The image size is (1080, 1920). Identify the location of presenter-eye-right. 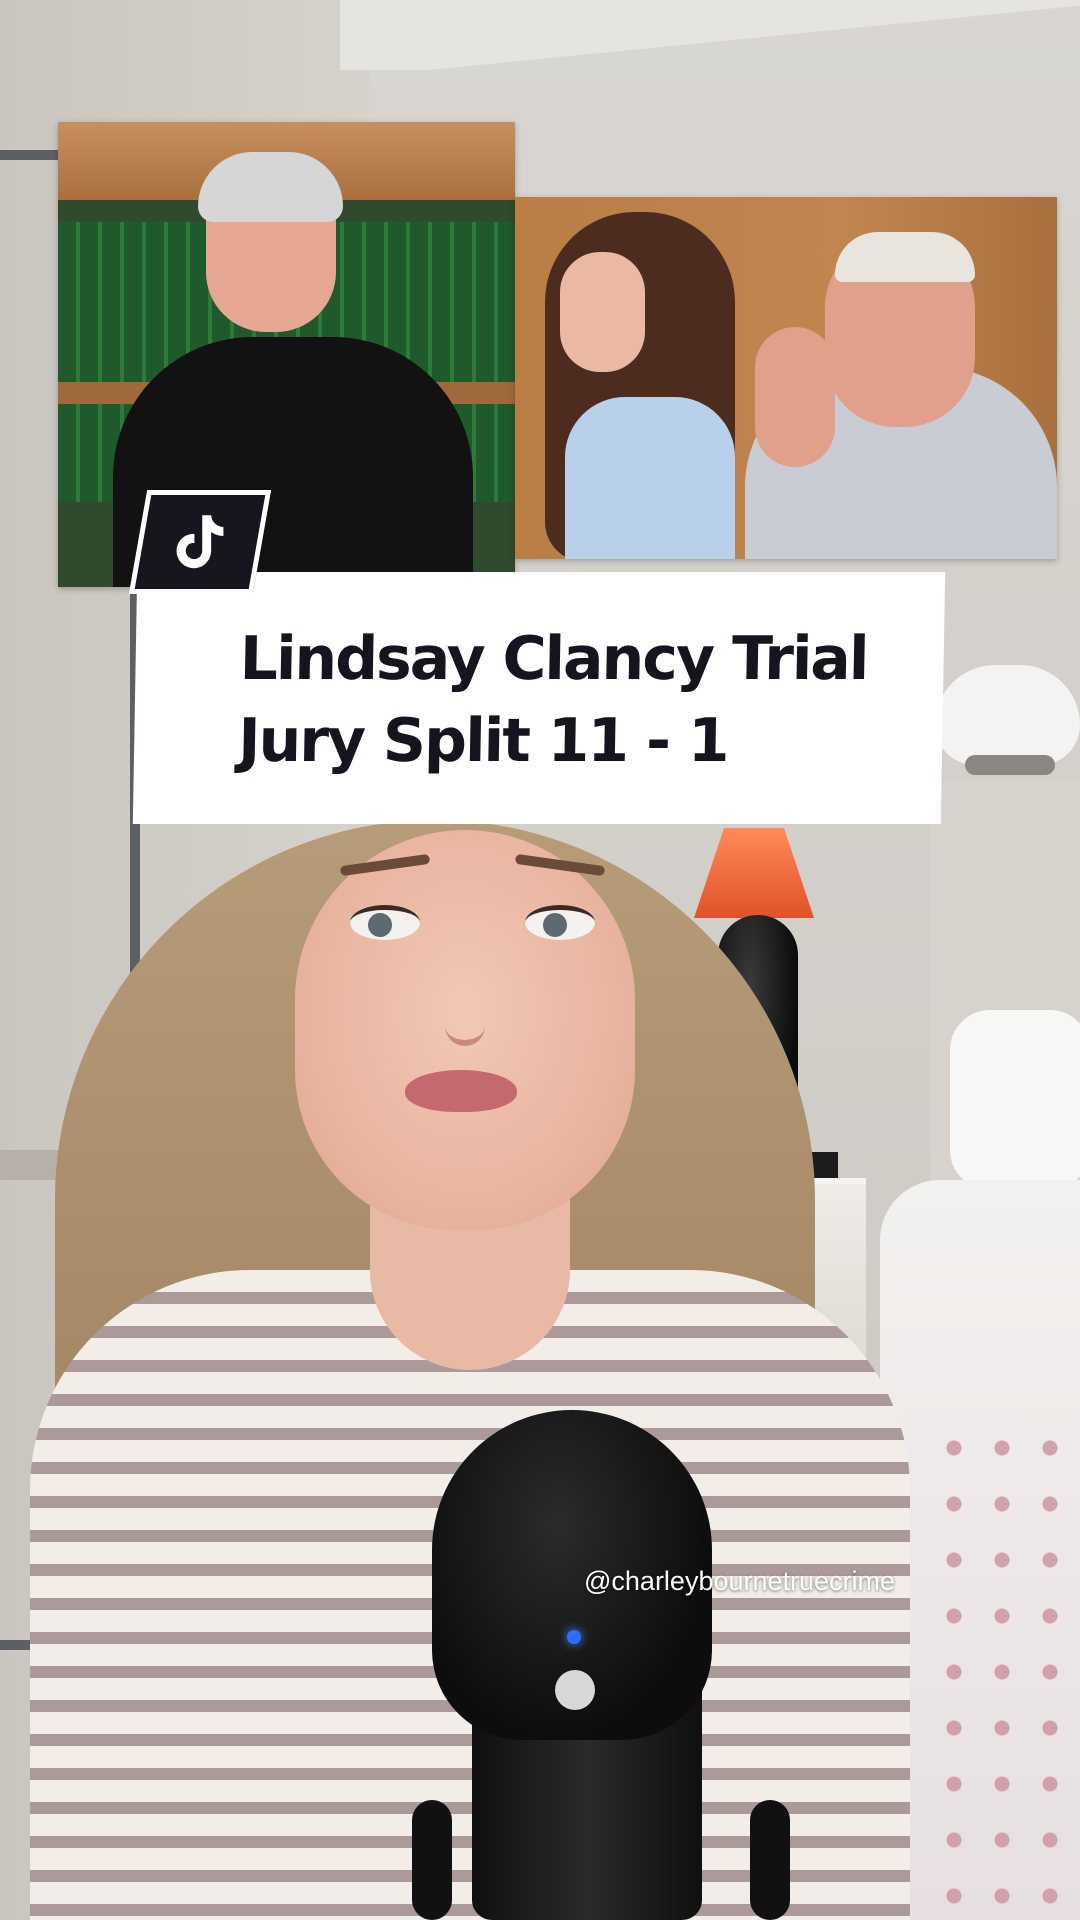
(560, 922).